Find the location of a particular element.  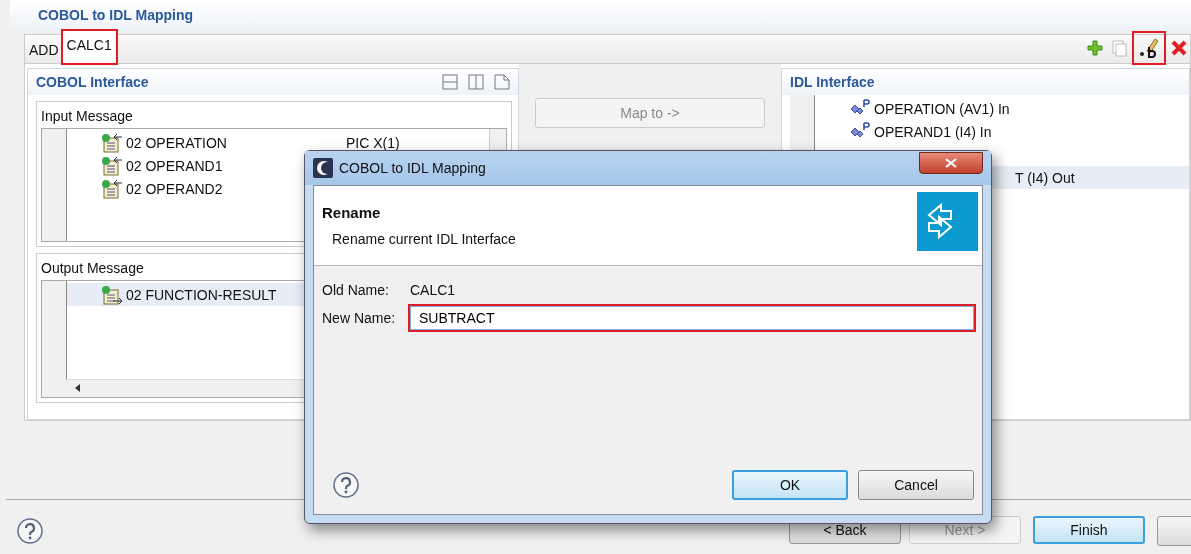

dialog-title: COBOL to IDL Mapping is located at coordinates (413, 168).